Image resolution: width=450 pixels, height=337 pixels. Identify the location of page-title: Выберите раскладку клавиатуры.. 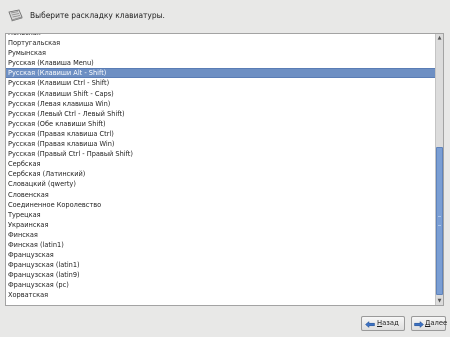
(97, 15).